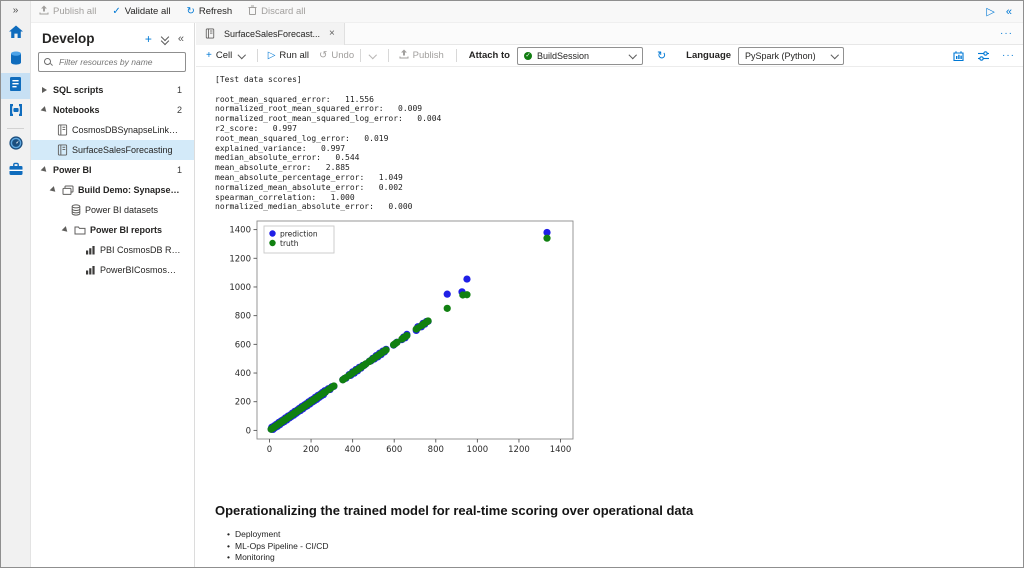  What do you see at coordinates (112, 170) in the screenshot?
I see `tree-item-power-bi: Power BI 1` at bounding box center [112, 170].